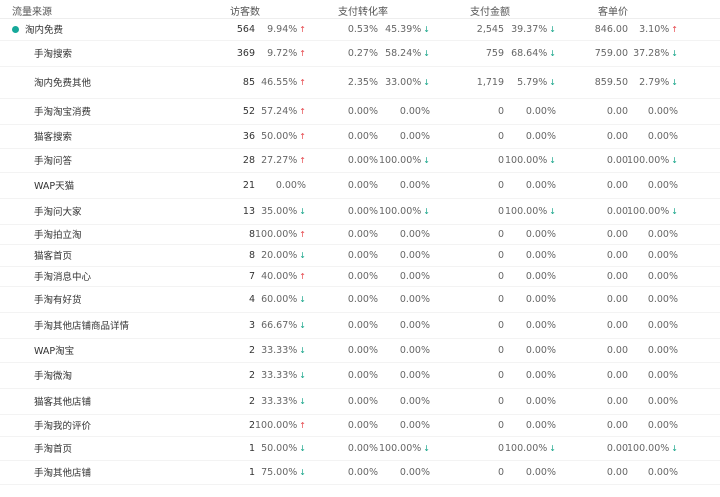 This screenshot has width=720, height=497. I want to click on table-row: 手淘有好货 4 60.00% ↓ 0.00% 0.00% 0 0.00% 0.00 0.00%, so click(360, 299).